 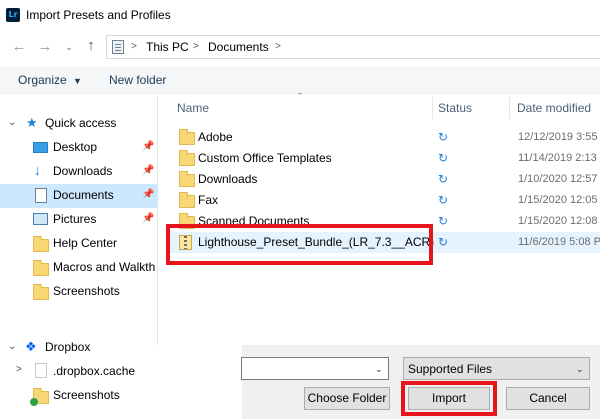 I want to click on document-icon, so click(x=41, y=195).